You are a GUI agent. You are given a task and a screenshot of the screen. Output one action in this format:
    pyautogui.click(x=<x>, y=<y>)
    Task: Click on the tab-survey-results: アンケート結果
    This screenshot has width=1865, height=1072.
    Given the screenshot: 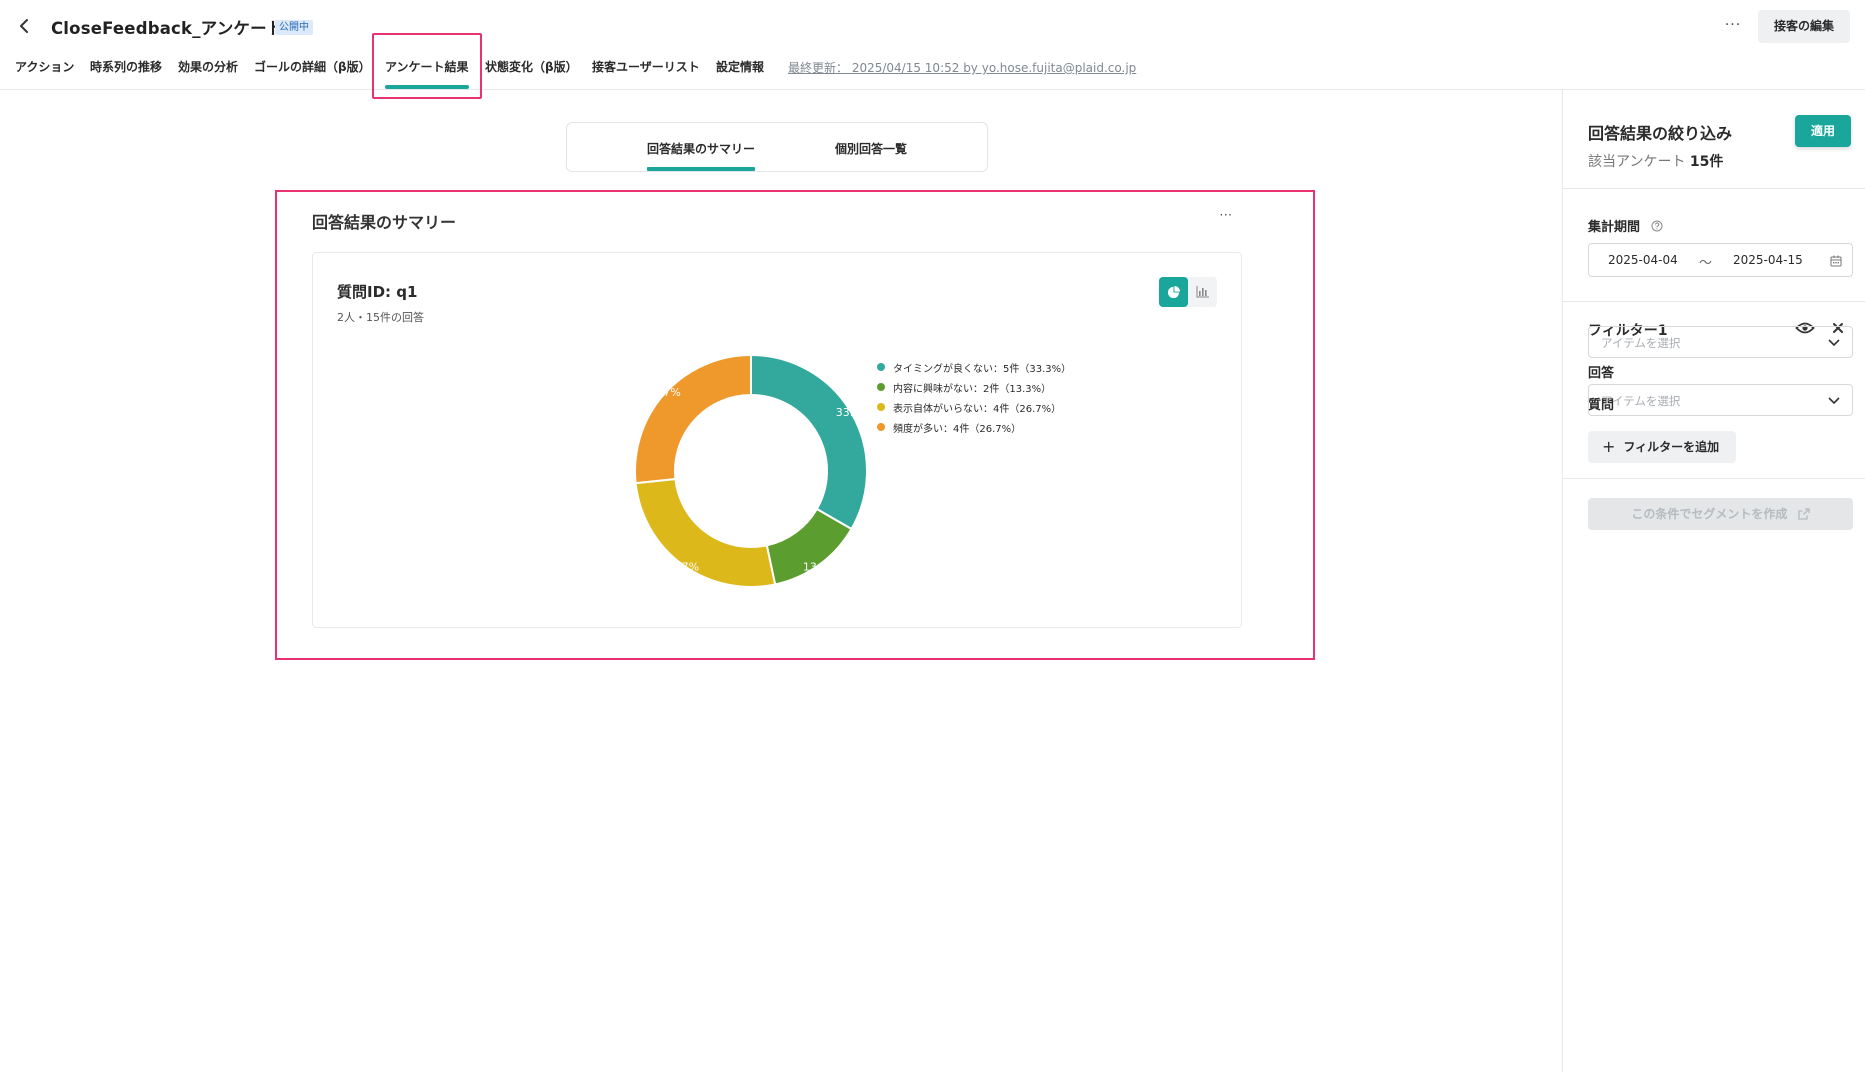 What is the action you would take?
    pyautogui.click(x=427, y=73)
    